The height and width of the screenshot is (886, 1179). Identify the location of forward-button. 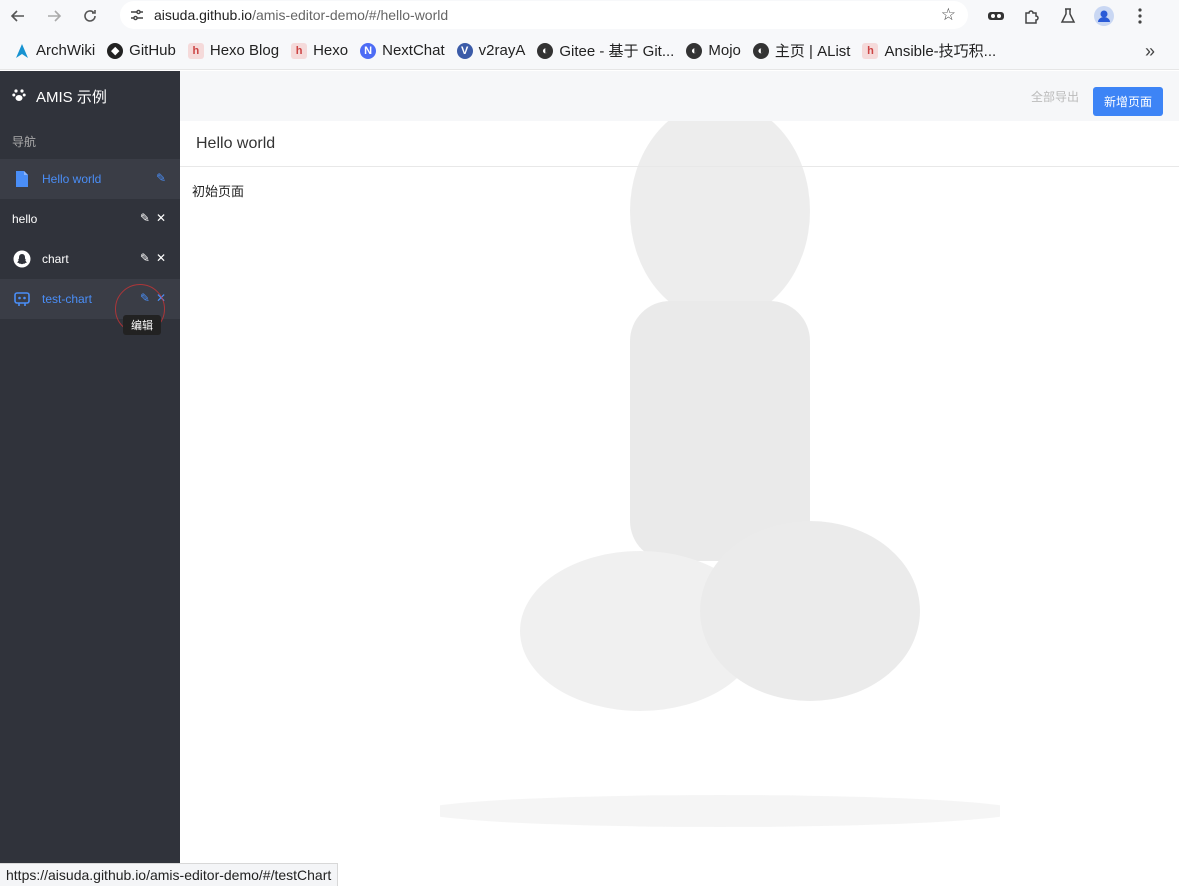
(54, 16).